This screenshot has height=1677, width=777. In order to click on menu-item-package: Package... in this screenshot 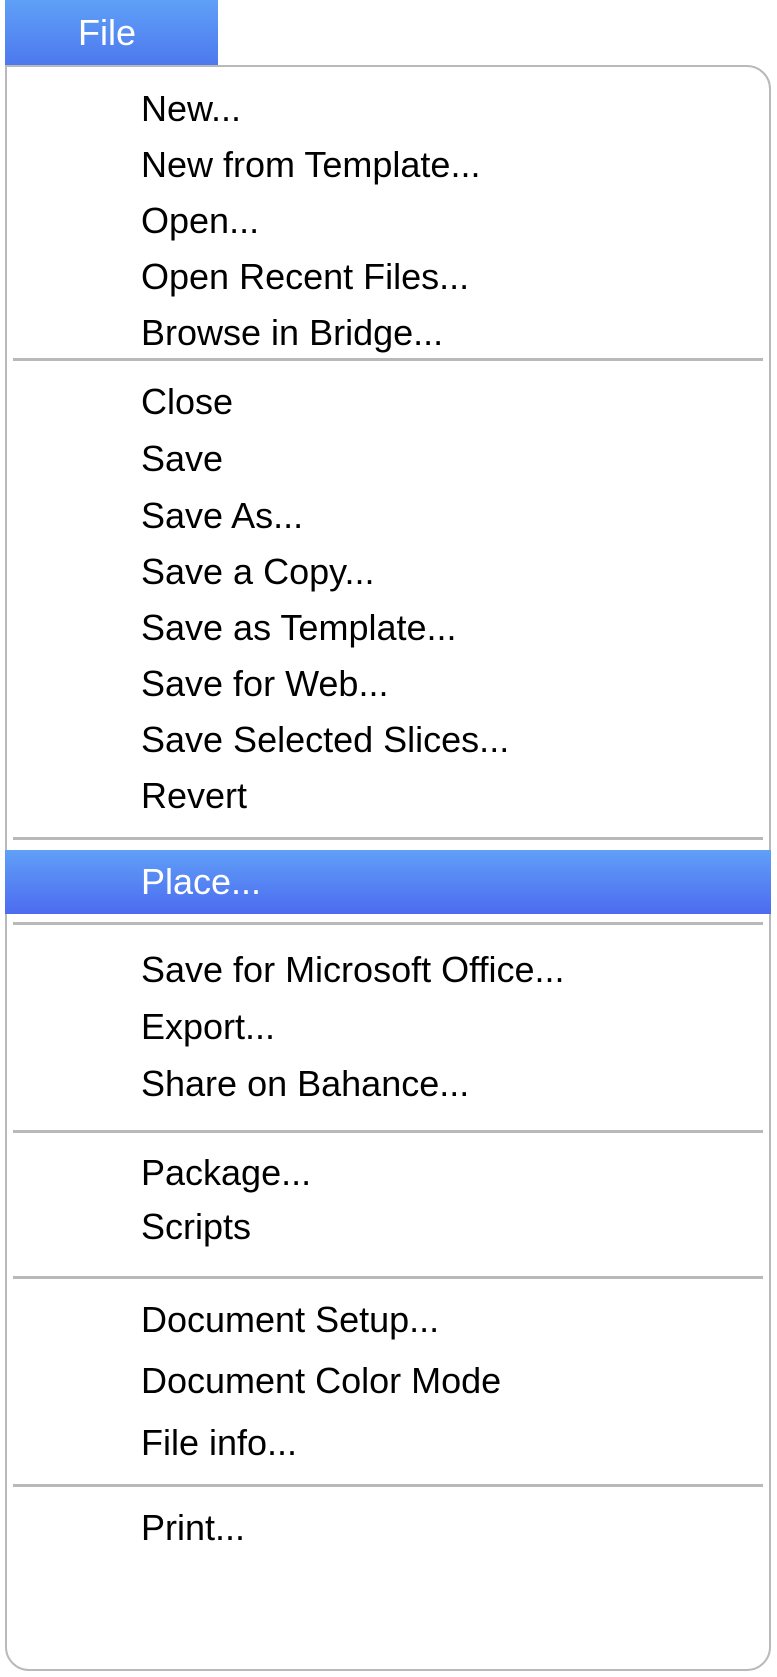, I will do `click(388, 1173)`.